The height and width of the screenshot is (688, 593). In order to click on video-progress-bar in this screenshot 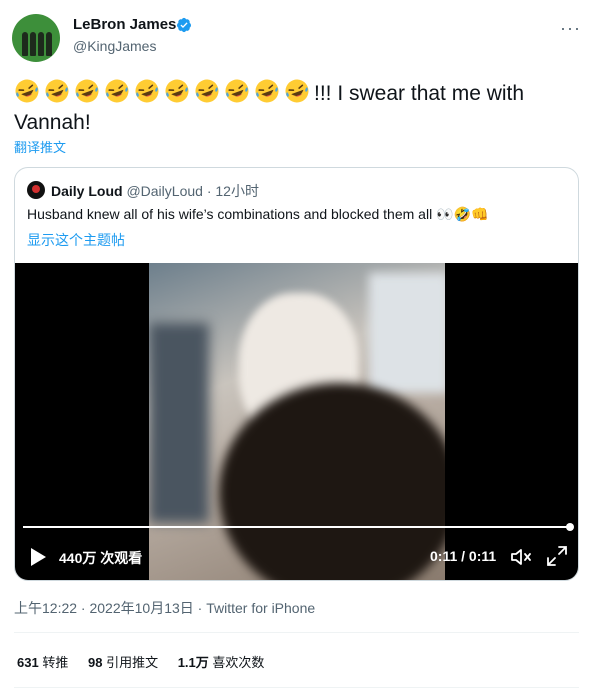, I will do `click(296, 527)`.